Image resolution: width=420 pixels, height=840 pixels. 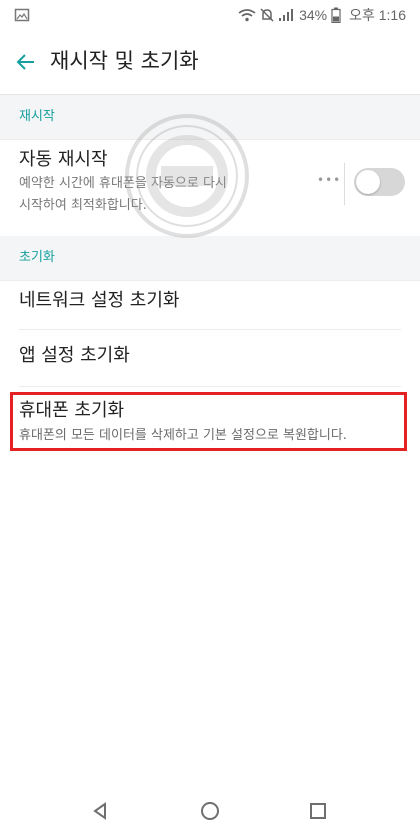 I want to click on auto-restart-toggle, so click(x=379, y=182).